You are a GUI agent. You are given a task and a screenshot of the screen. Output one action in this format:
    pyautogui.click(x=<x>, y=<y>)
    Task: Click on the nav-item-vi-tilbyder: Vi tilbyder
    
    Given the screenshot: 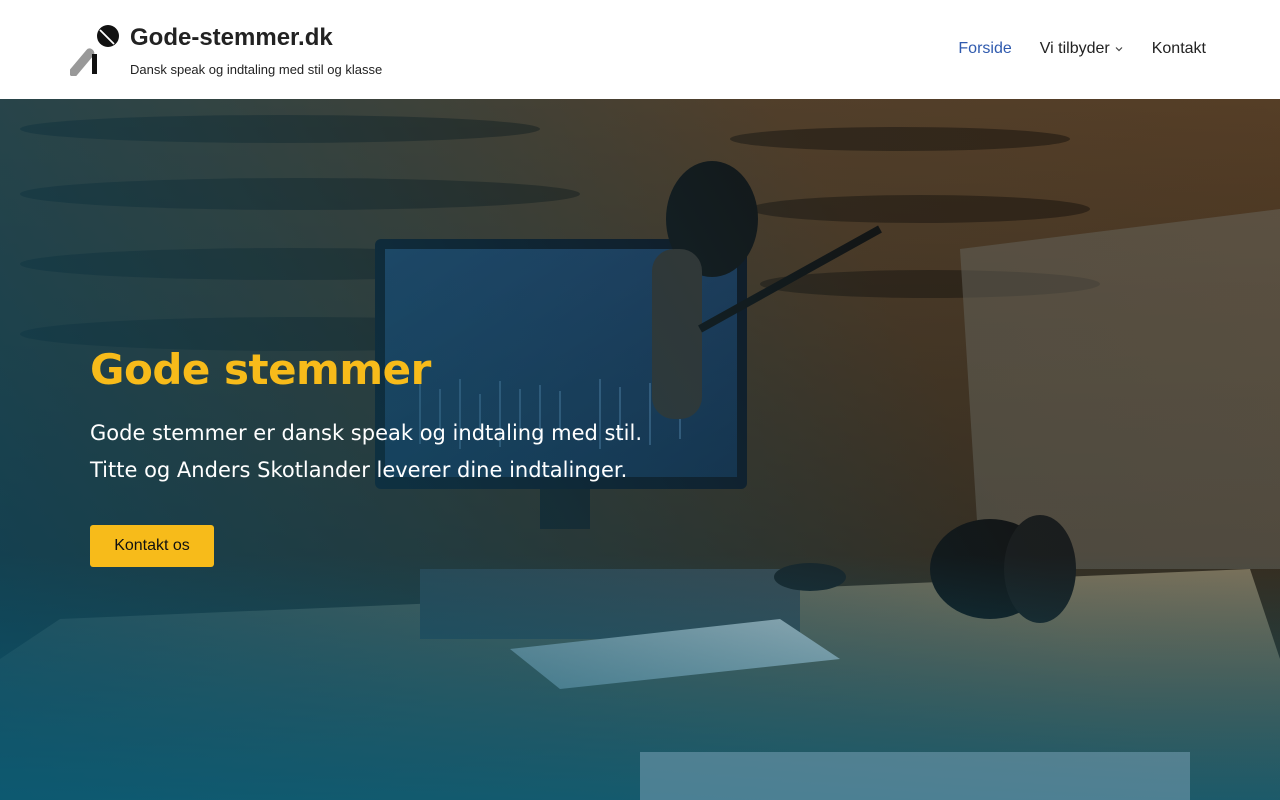 What is the action you would take?
    pyautogui.click(x=1082, y=49)
    